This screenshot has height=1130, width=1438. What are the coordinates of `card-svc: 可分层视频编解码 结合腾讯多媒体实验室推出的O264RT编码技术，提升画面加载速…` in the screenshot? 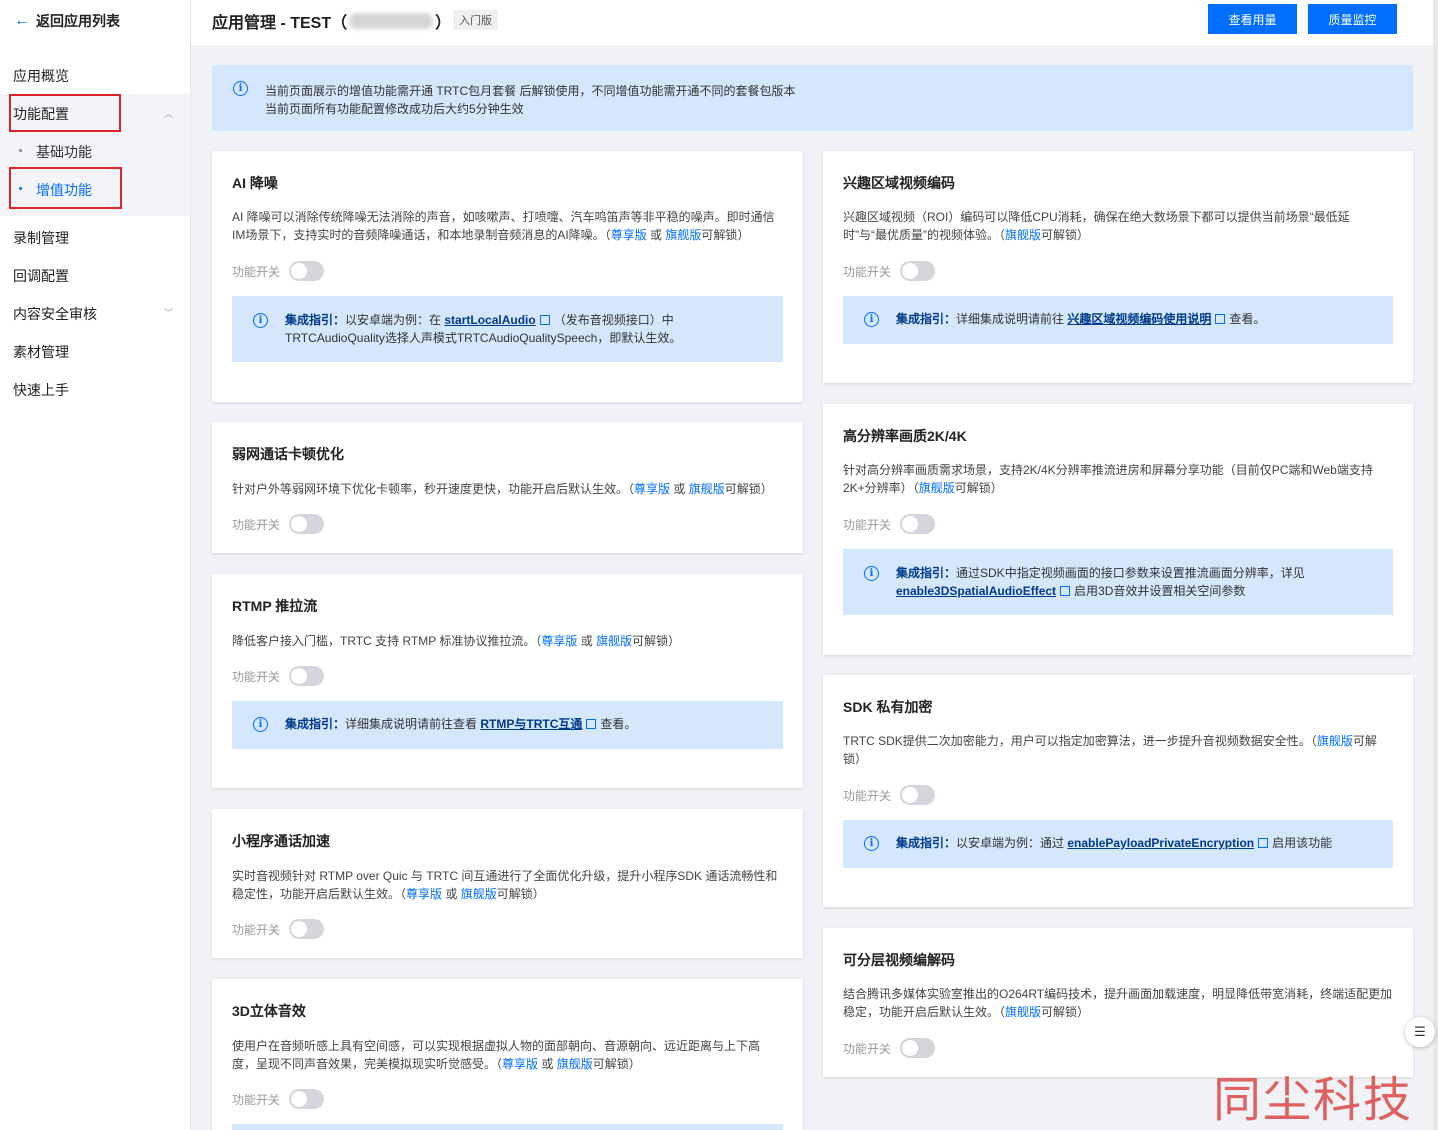 It's located at (1118, 1002).